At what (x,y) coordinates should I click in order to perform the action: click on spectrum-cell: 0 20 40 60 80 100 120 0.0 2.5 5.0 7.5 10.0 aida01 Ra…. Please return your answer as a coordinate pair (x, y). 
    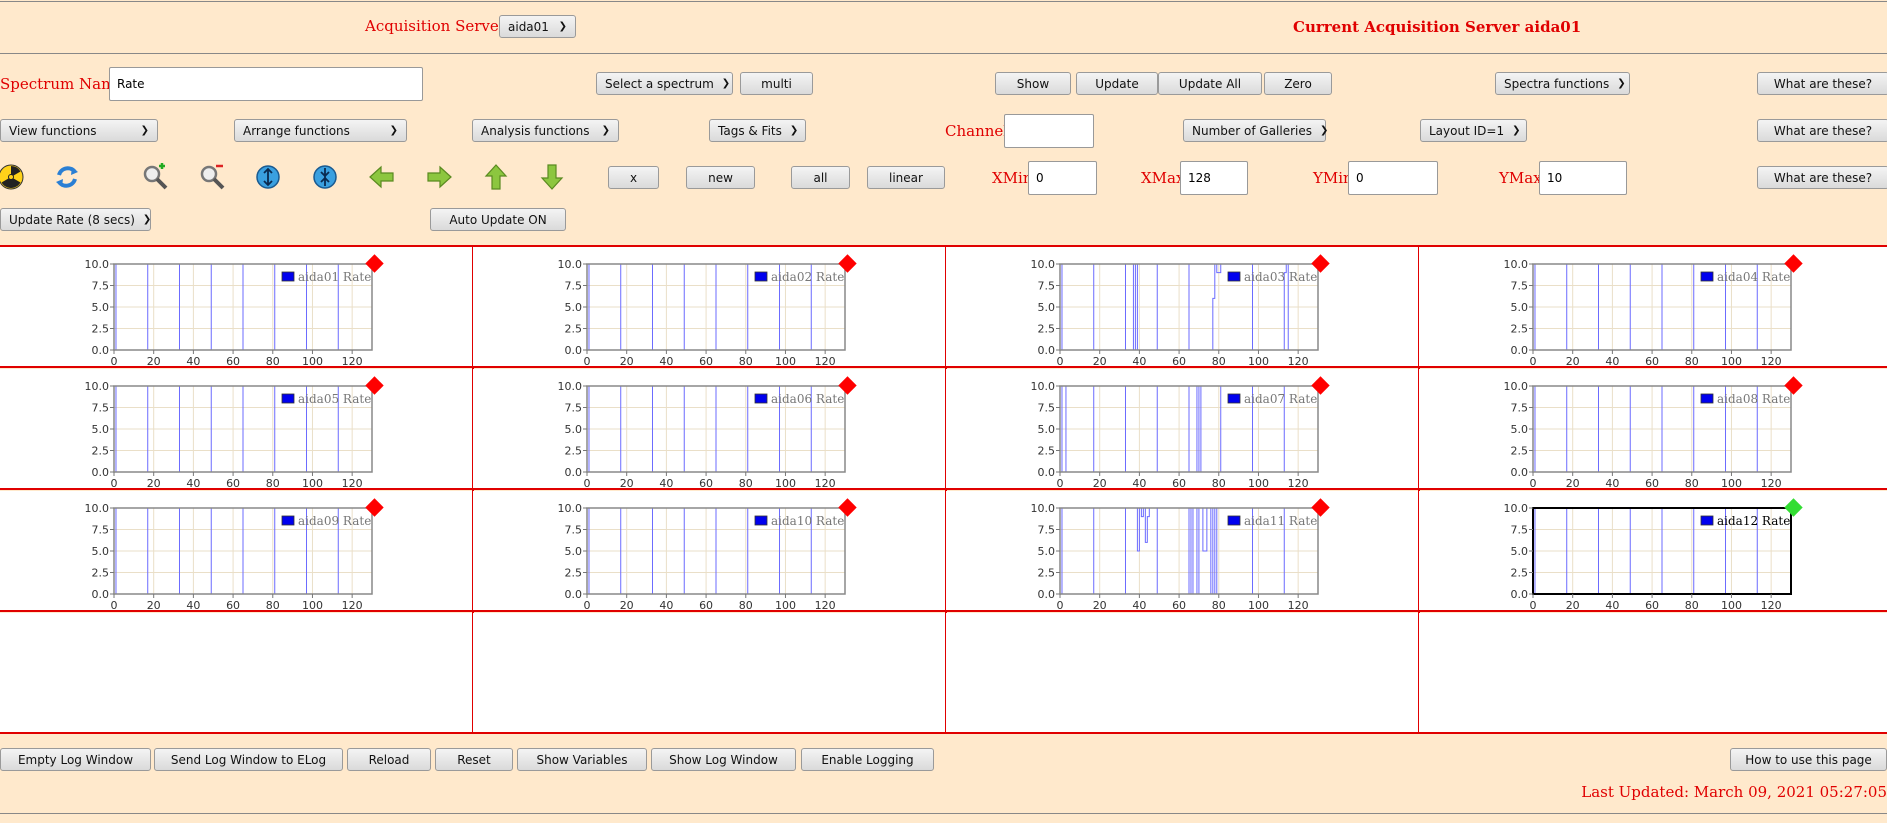
    Looking at the image, I should click on (236, 306).